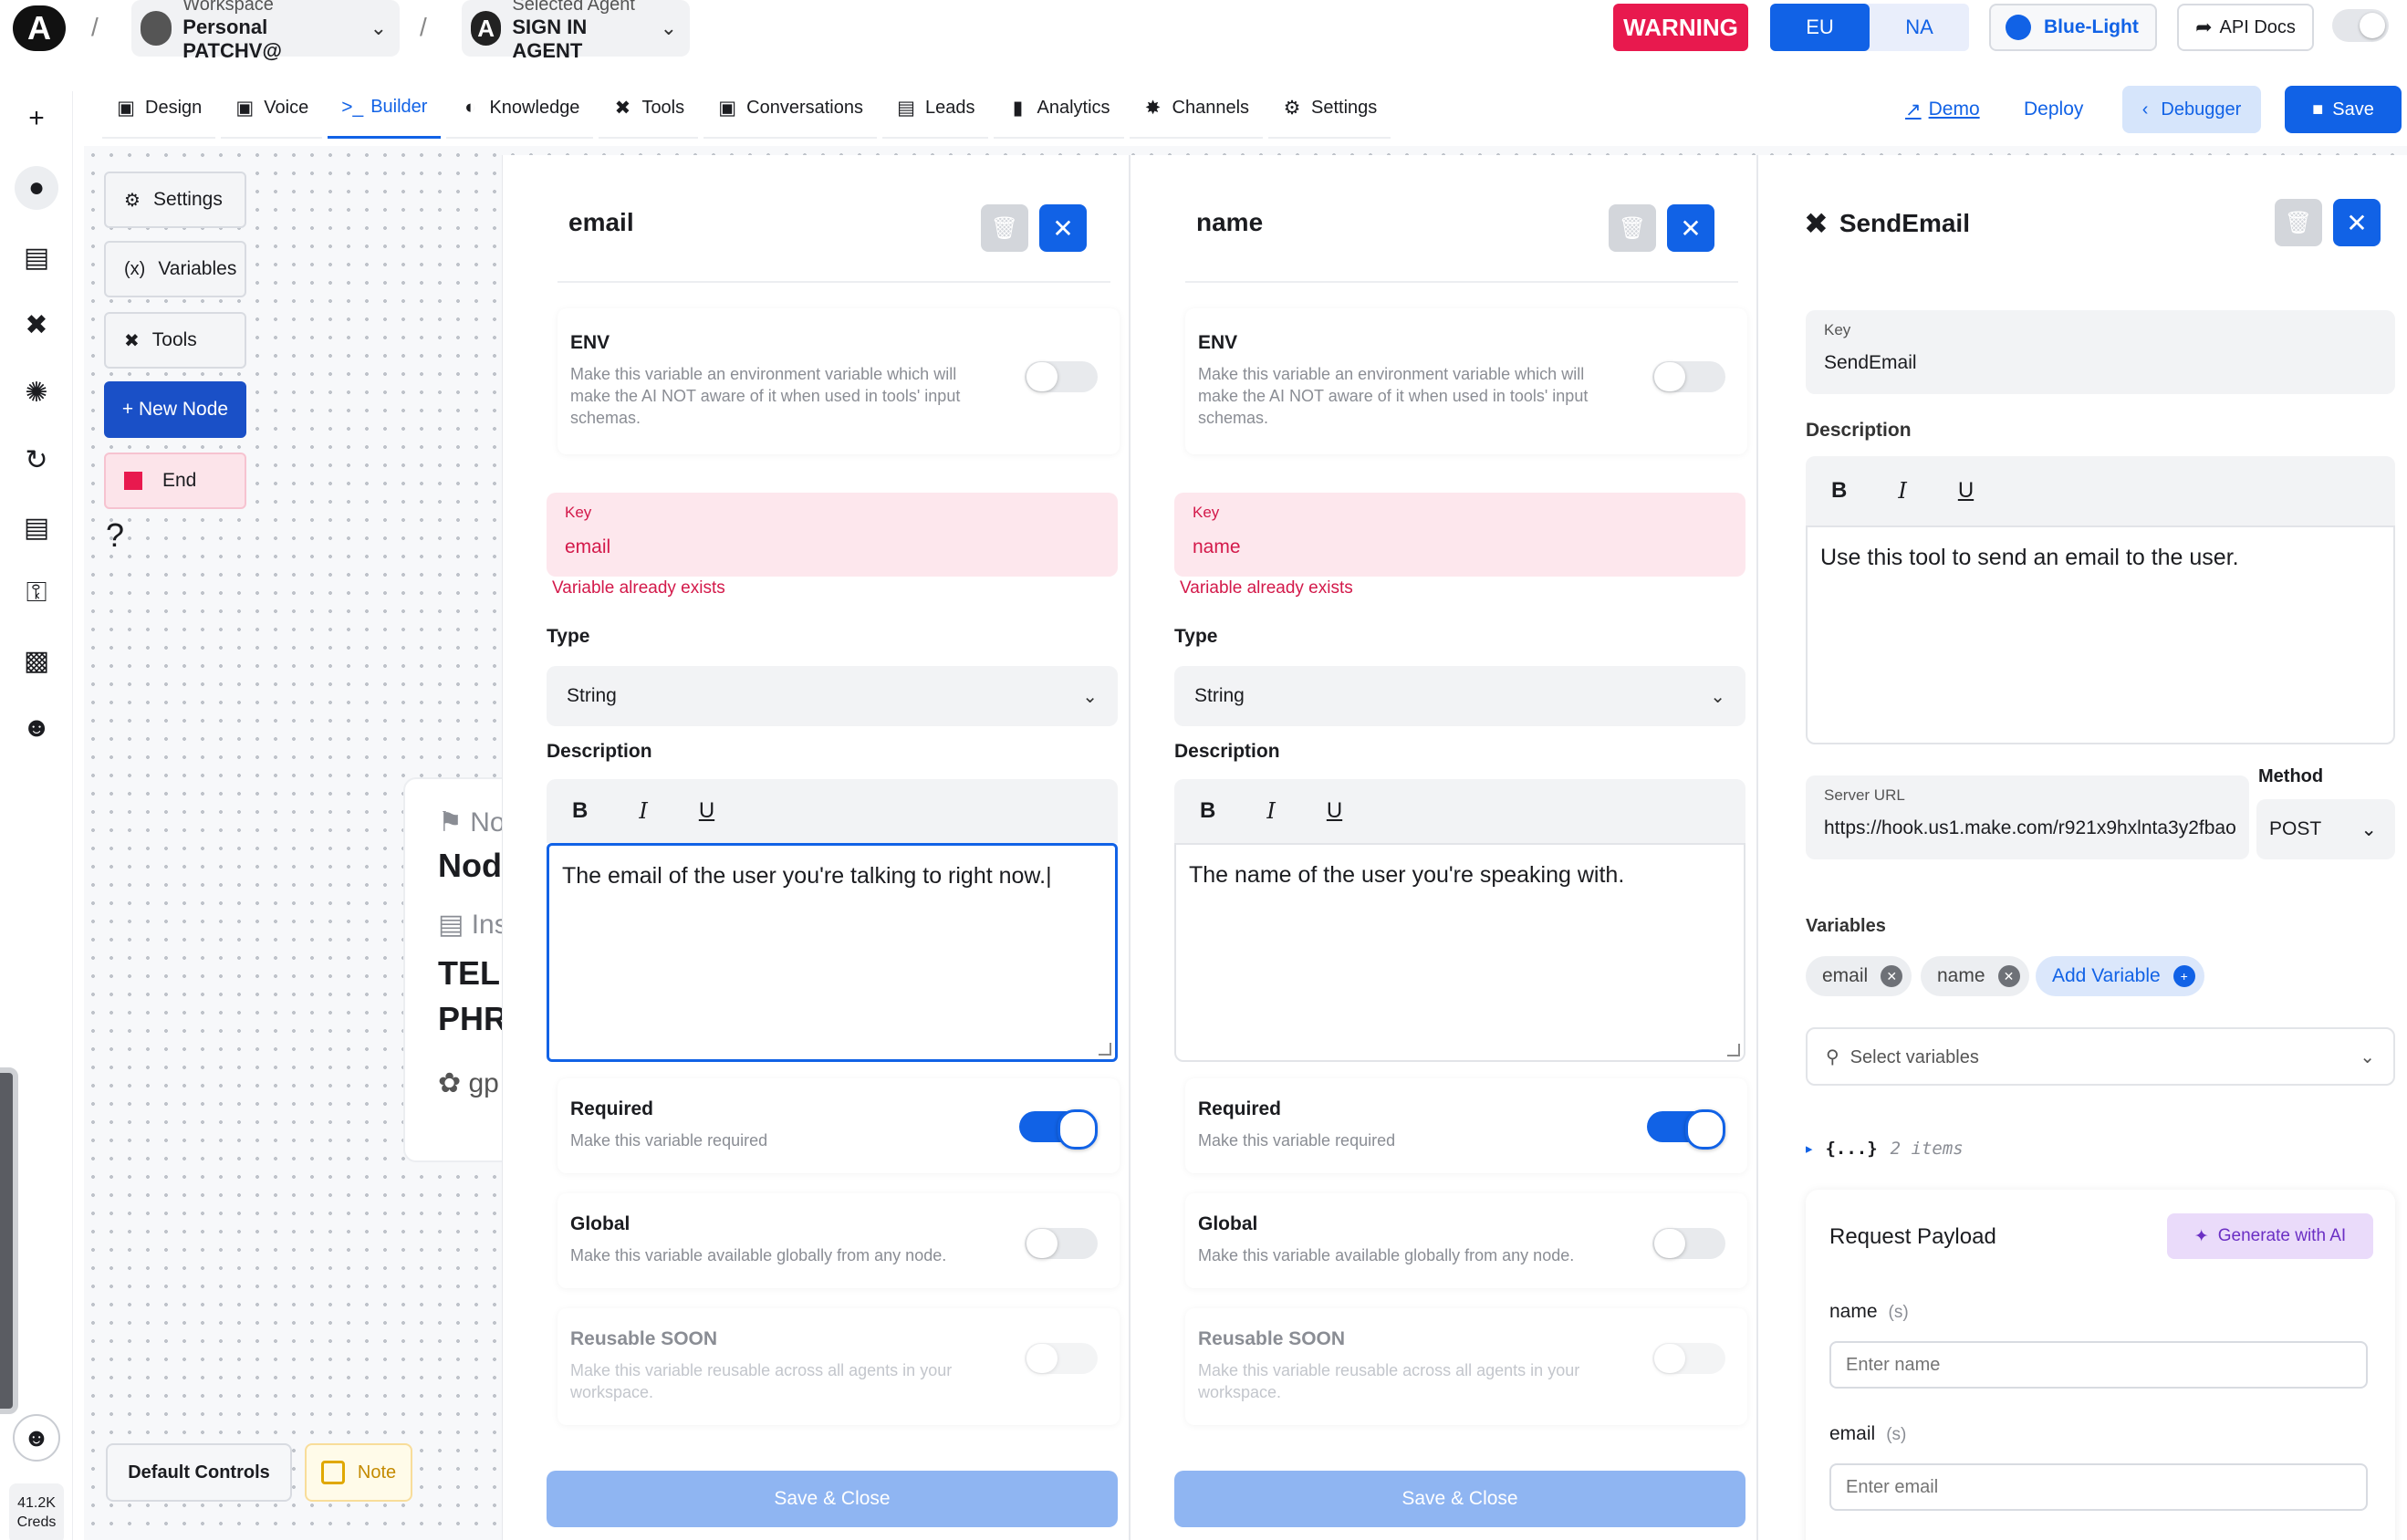  Describe the element at coordinates (36, 460) in the screenshot. I see `refresh-icon: ↻` at that location.